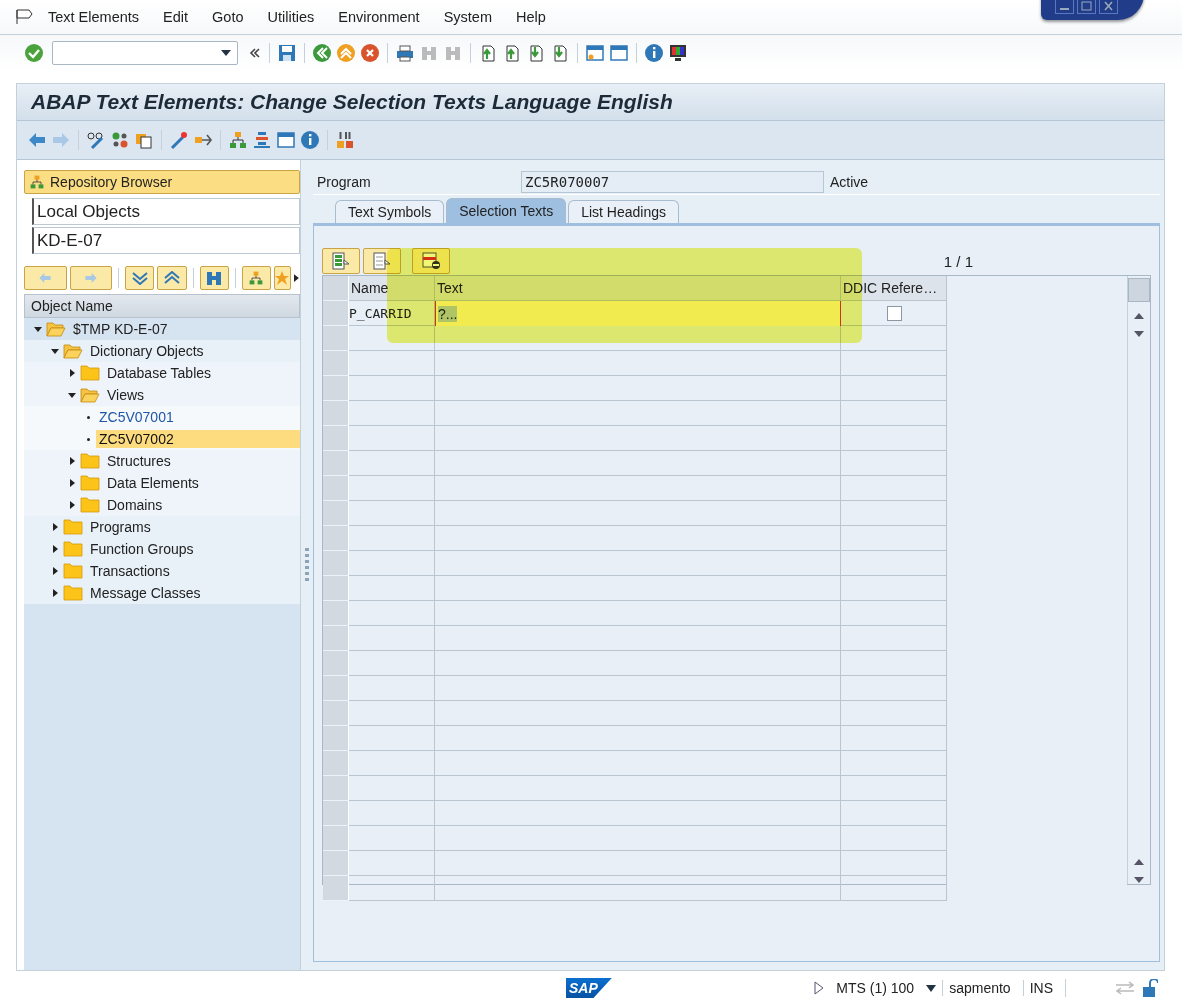  Describe the element at coordinates (1064, 7) in the screenshot. I see `minimize-icon` at that location.